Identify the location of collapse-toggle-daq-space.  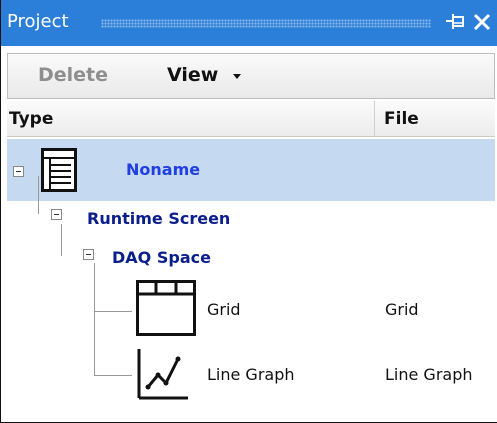
(88, 254).